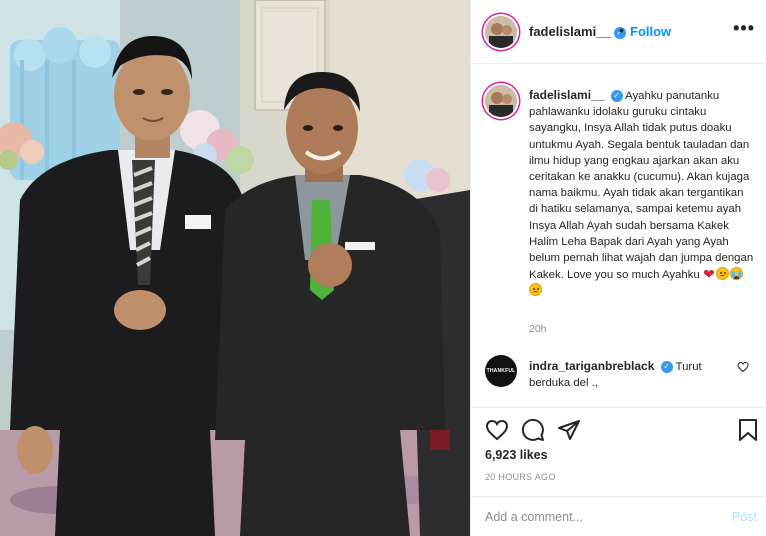 Image resolution: width=766 pixels, height=536 pixels. Describe the element at coordinates (535, 290) in the screenshot. I see `frowning-face-icon` at that location.